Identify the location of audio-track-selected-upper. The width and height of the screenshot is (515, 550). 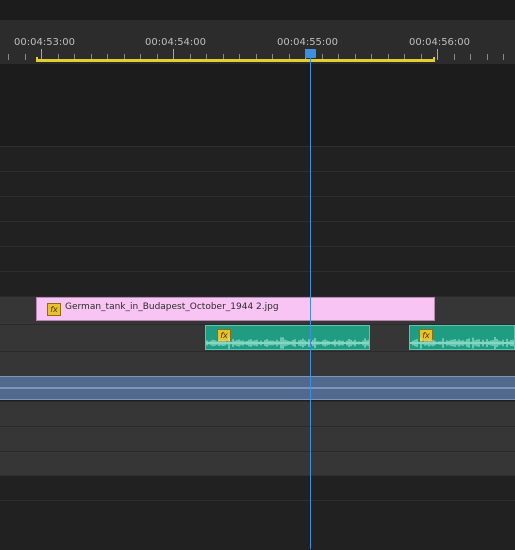
(257, 382).